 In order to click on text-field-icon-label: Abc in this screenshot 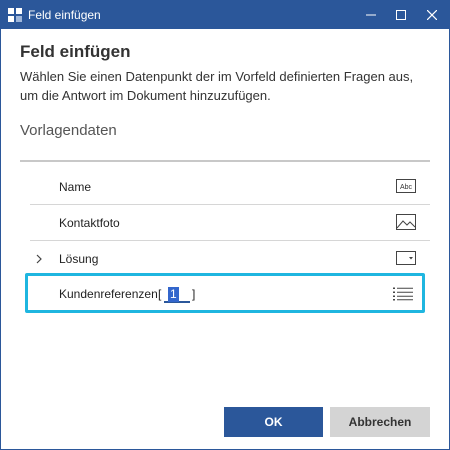, I will do `click(406, 187)`.